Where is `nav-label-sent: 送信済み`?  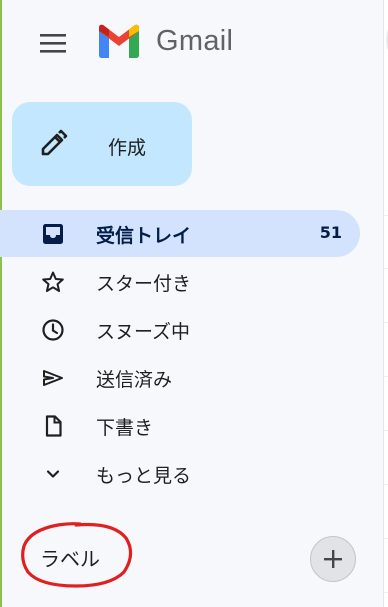 nav-label-sent: 送信済み is located at coordinates (134, 380).